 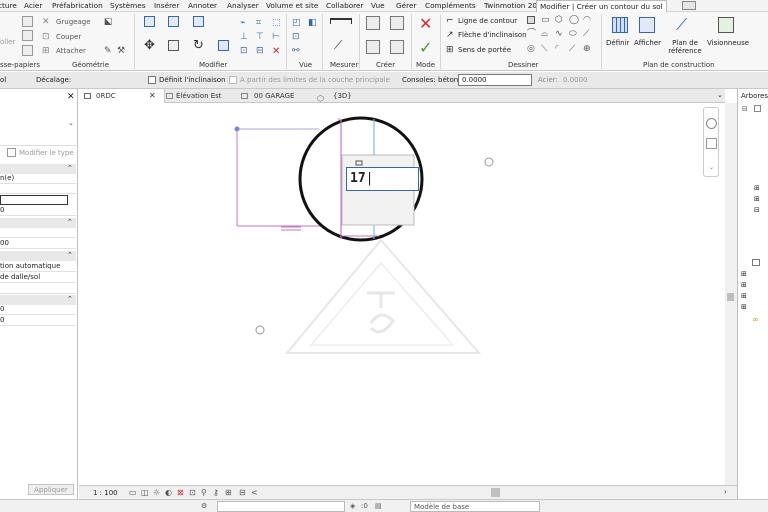 I want to click on draw-line-icon, so click(x=531, y=20).